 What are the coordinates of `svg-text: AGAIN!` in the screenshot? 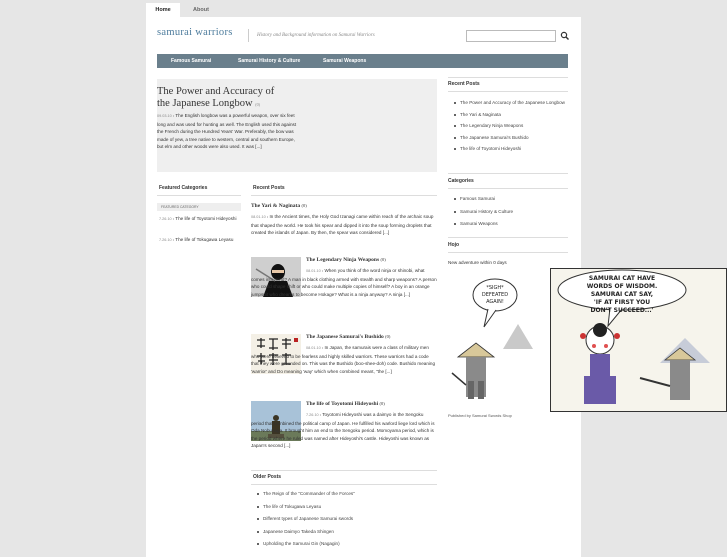 It's located at (495, 302).